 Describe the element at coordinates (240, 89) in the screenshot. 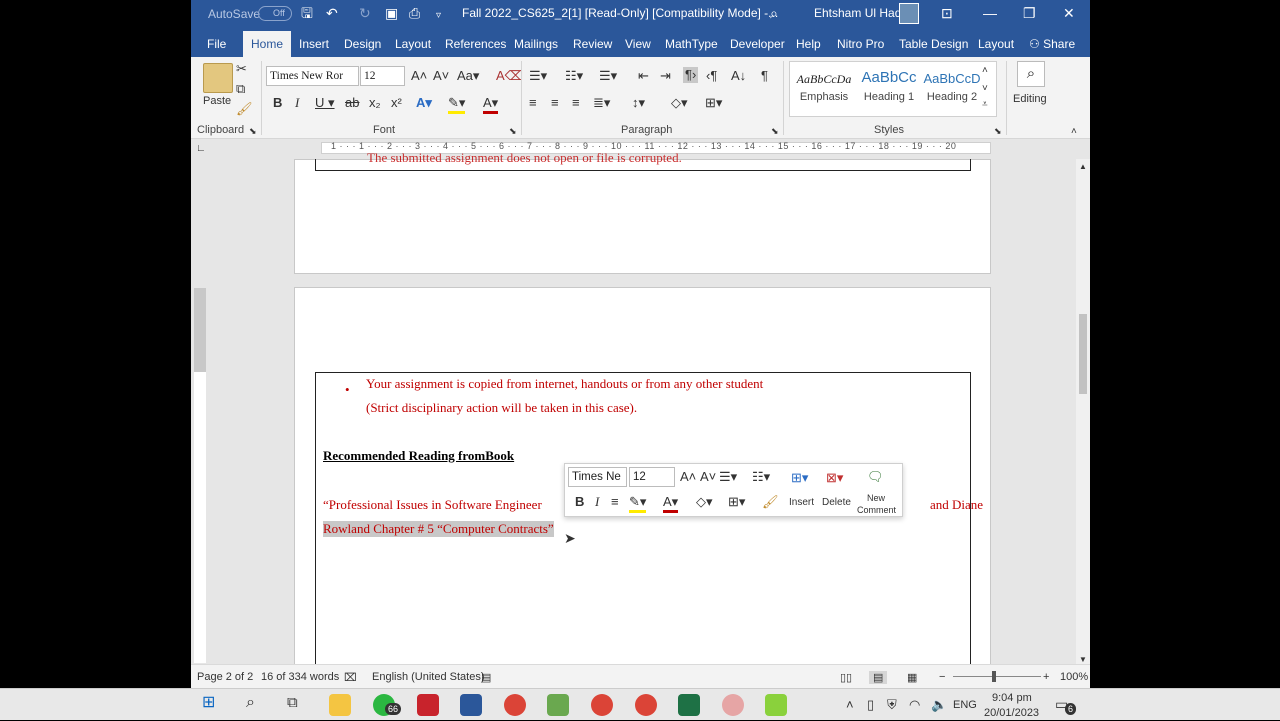

I see `copy-icon: ⧉` at that location.